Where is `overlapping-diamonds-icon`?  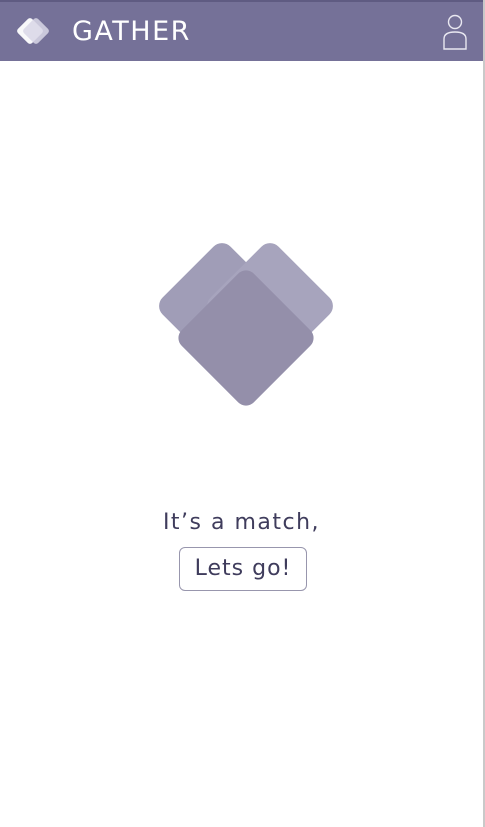 overlapping-diamonds-icon is located at coordinates (246, 324).